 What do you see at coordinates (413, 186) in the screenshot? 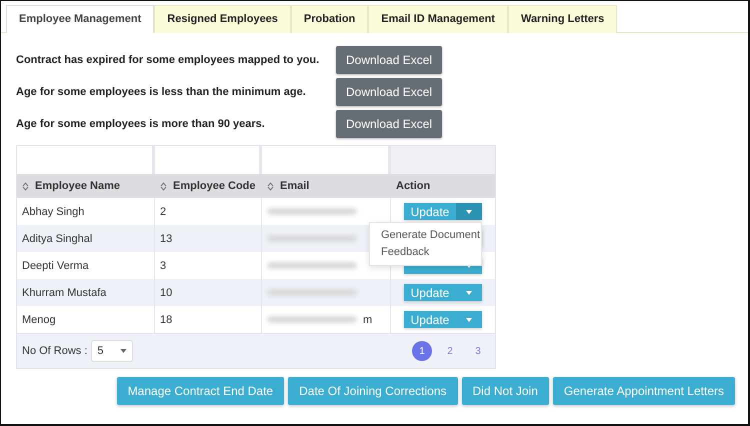
I see `column-label: Action` at bounding box center [413, 186].